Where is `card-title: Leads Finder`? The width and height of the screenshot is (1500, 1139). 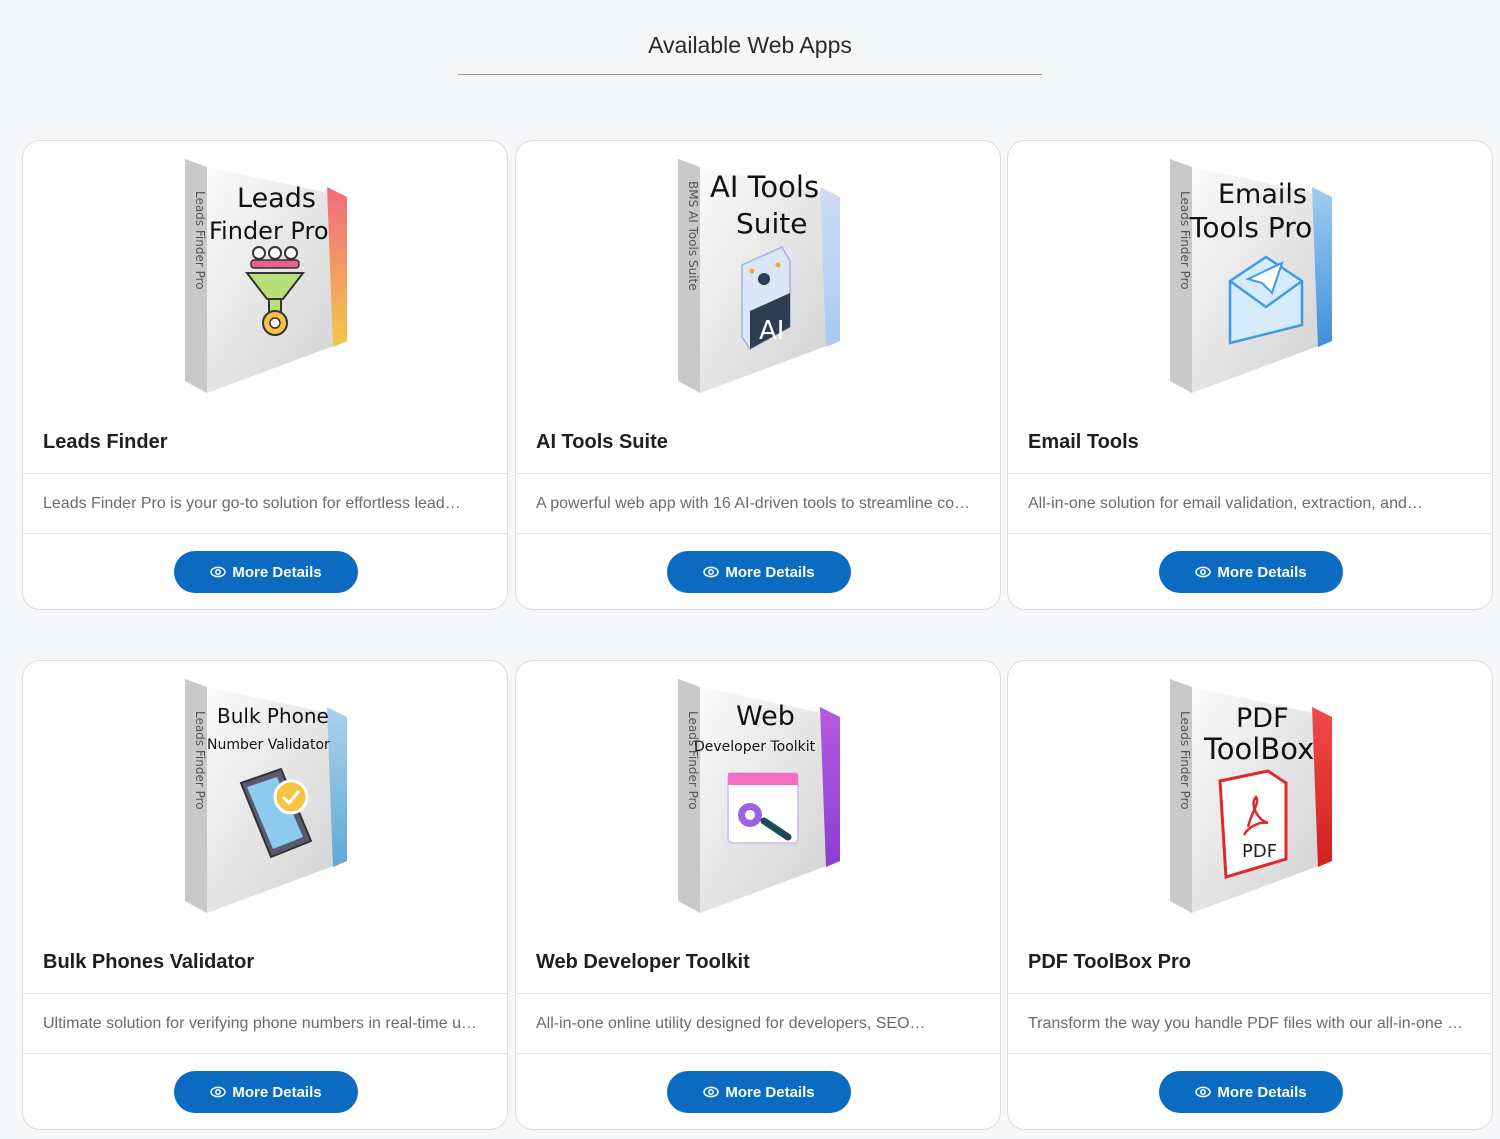 card-title: Leads Finder is located at coordinates (105, 442).